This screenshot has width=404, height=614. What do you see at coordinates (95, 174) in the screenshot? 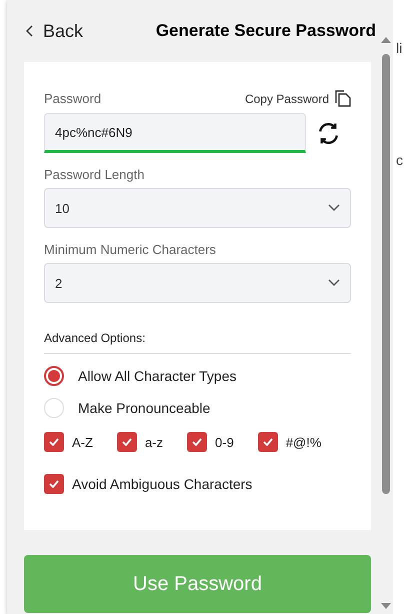
I see `field-label: Password Length` at bounding box center [95, 174].